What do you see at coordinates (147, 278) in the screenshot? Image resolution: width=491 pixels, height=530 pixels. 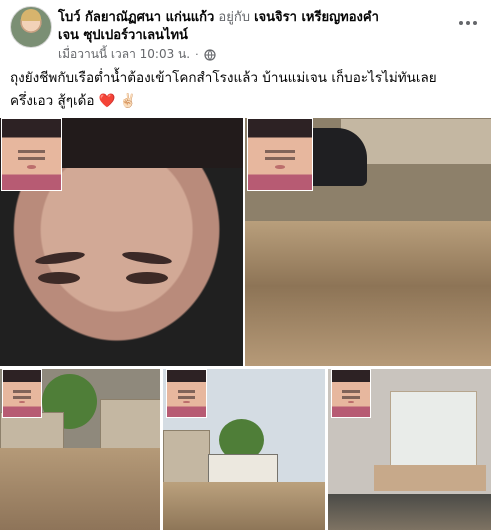 I see `right-eye-shape` at bounding box center [147, 278].